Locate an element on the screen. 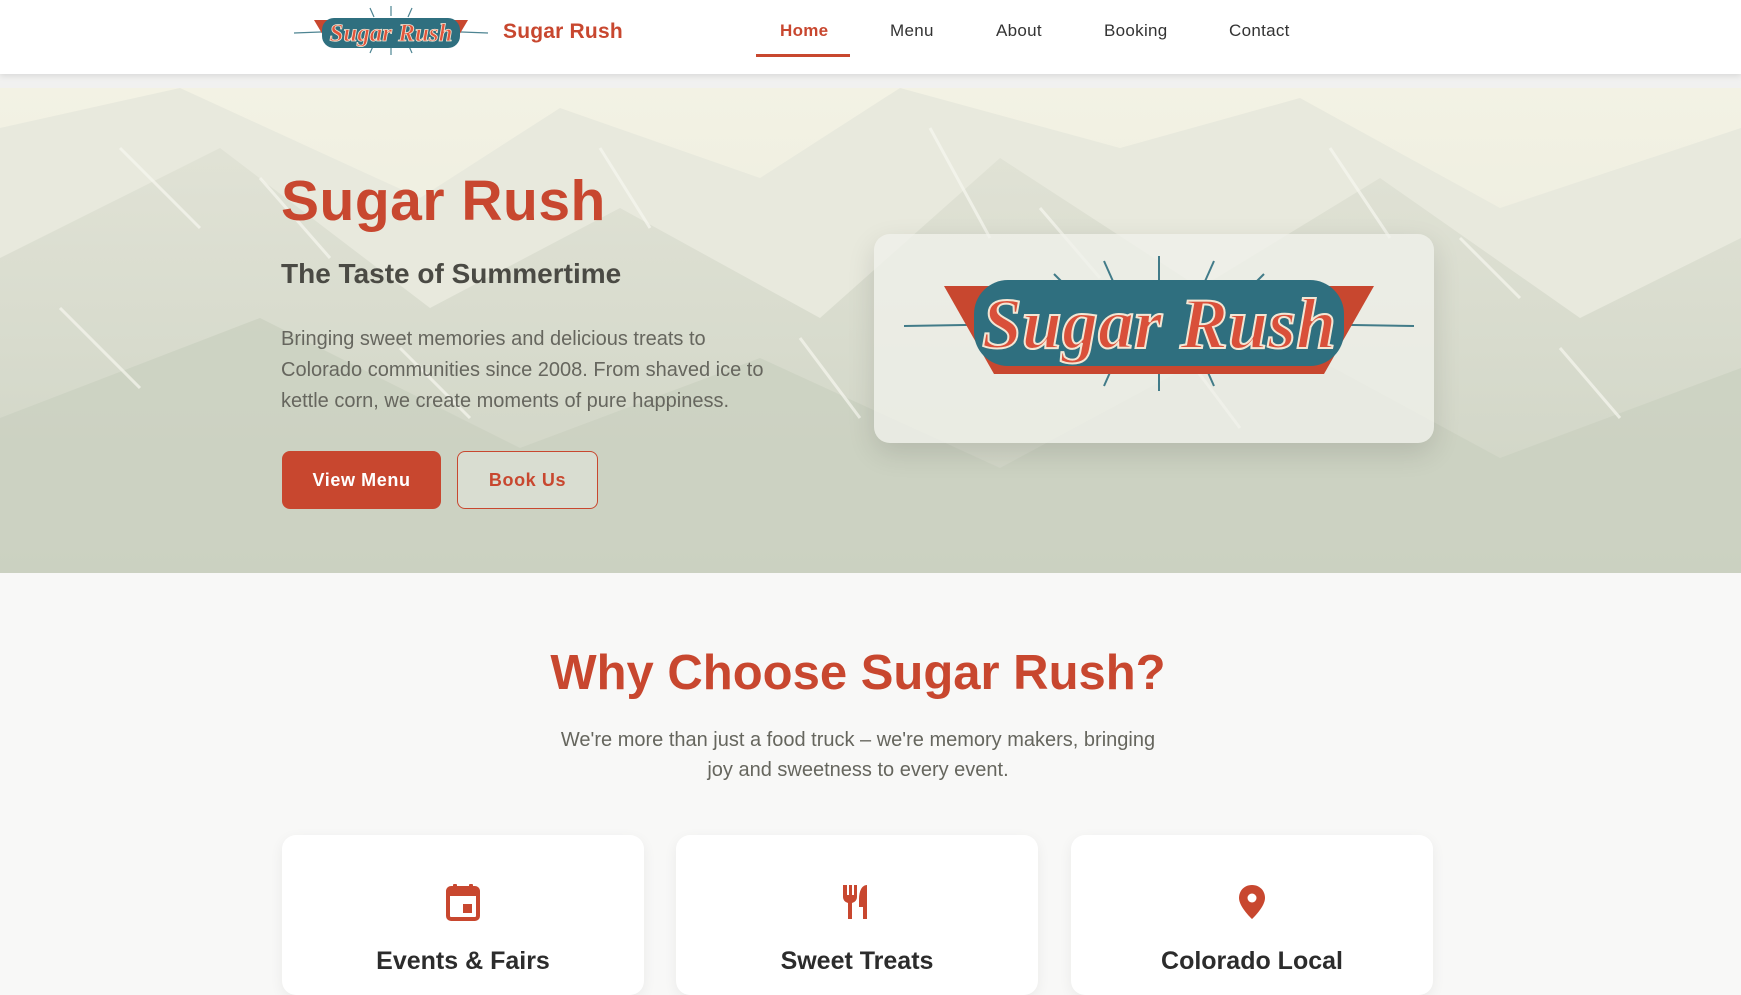  nav-booking: Booking is located at coordinates (1136, 39).